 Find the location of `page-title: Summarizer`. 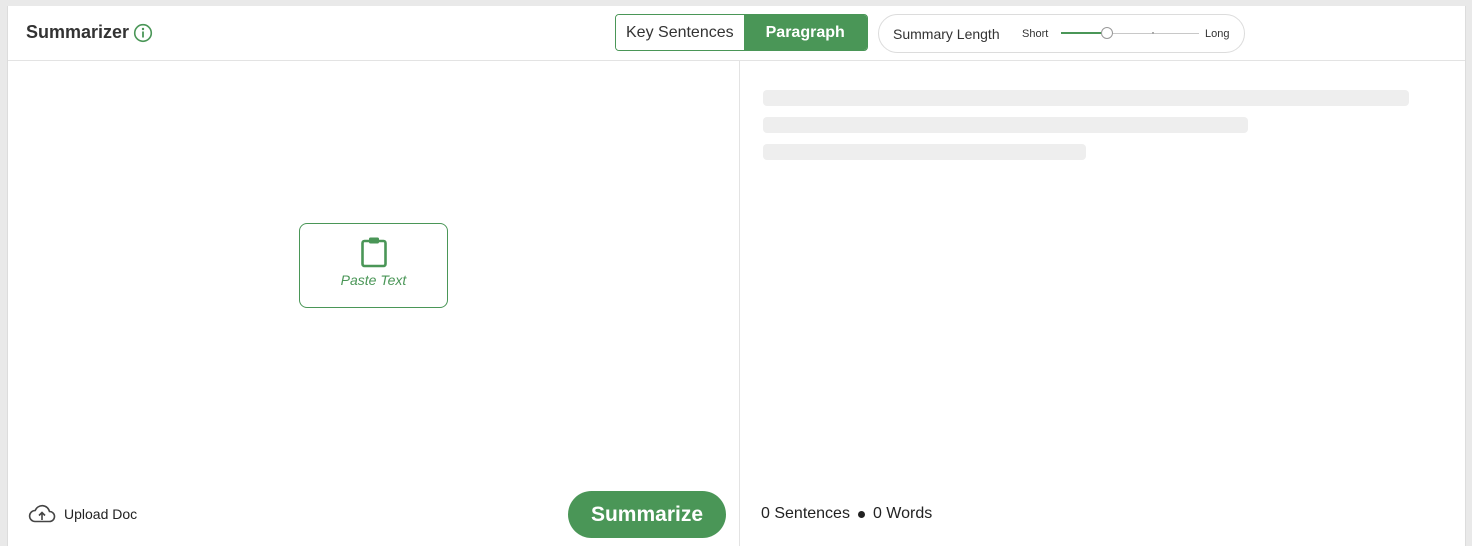

page-title: Summarizer is located at coordinates (89, 32).